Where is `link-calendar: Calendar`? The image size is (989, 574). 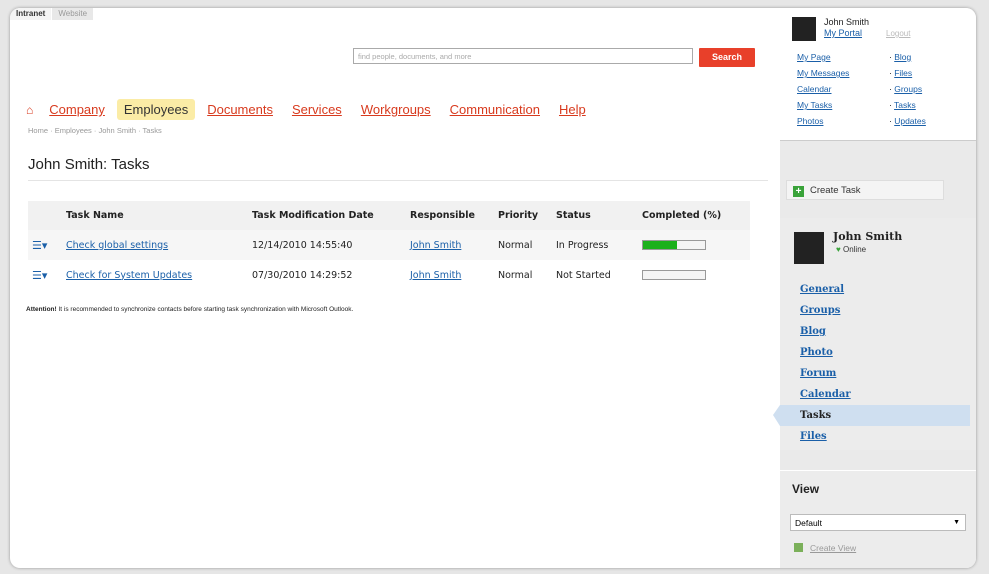 link-calendar: Calendar is located at coordinates (814, 89).